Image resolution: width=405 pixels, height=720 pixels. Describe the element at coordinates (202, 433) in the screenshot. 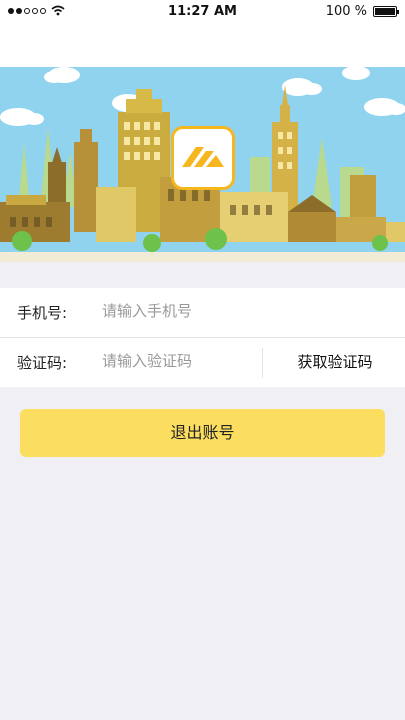

I see `logout-button: 退出账号` at that location.